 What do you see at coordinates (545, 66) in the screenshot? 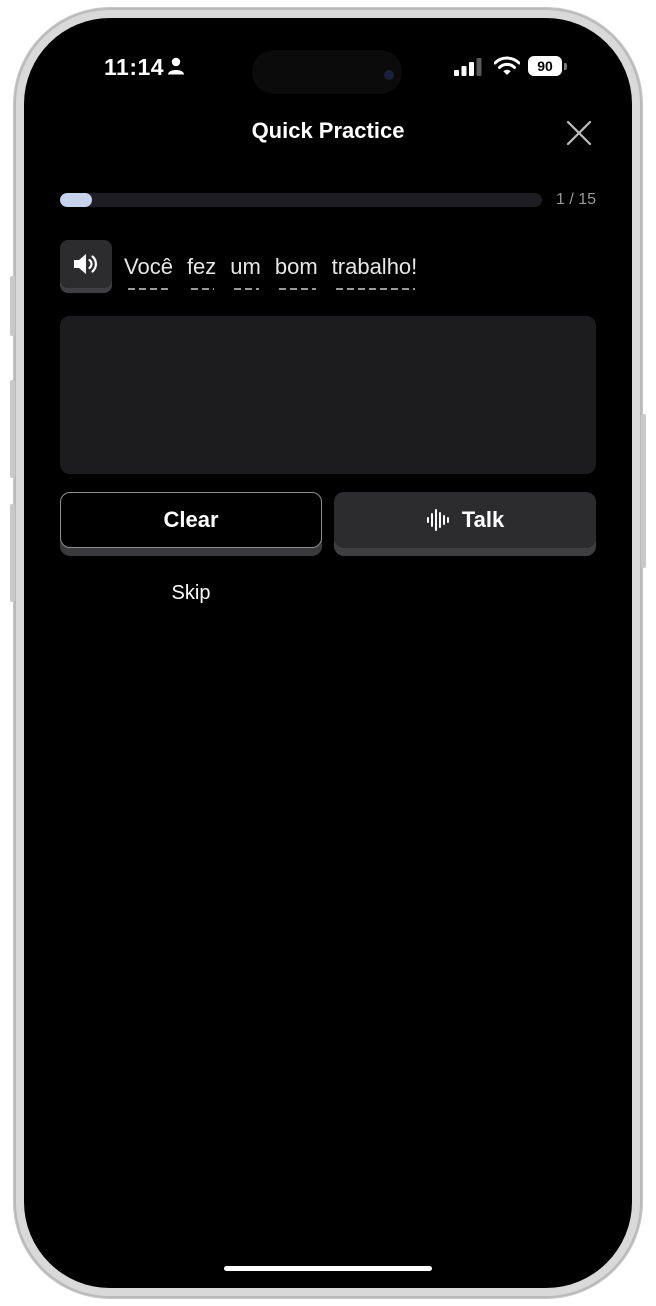
I see `battery-level: 90` at bounding box center [545, 66].